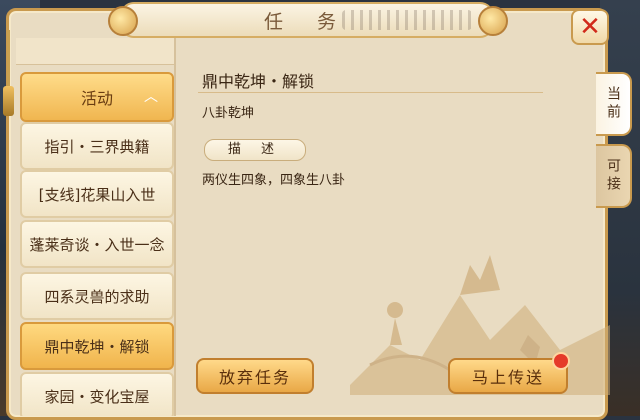 This screenshot has width=640, height=420. I want to click on list-item-label: 四系灵兽的求助, so click(97, 296).